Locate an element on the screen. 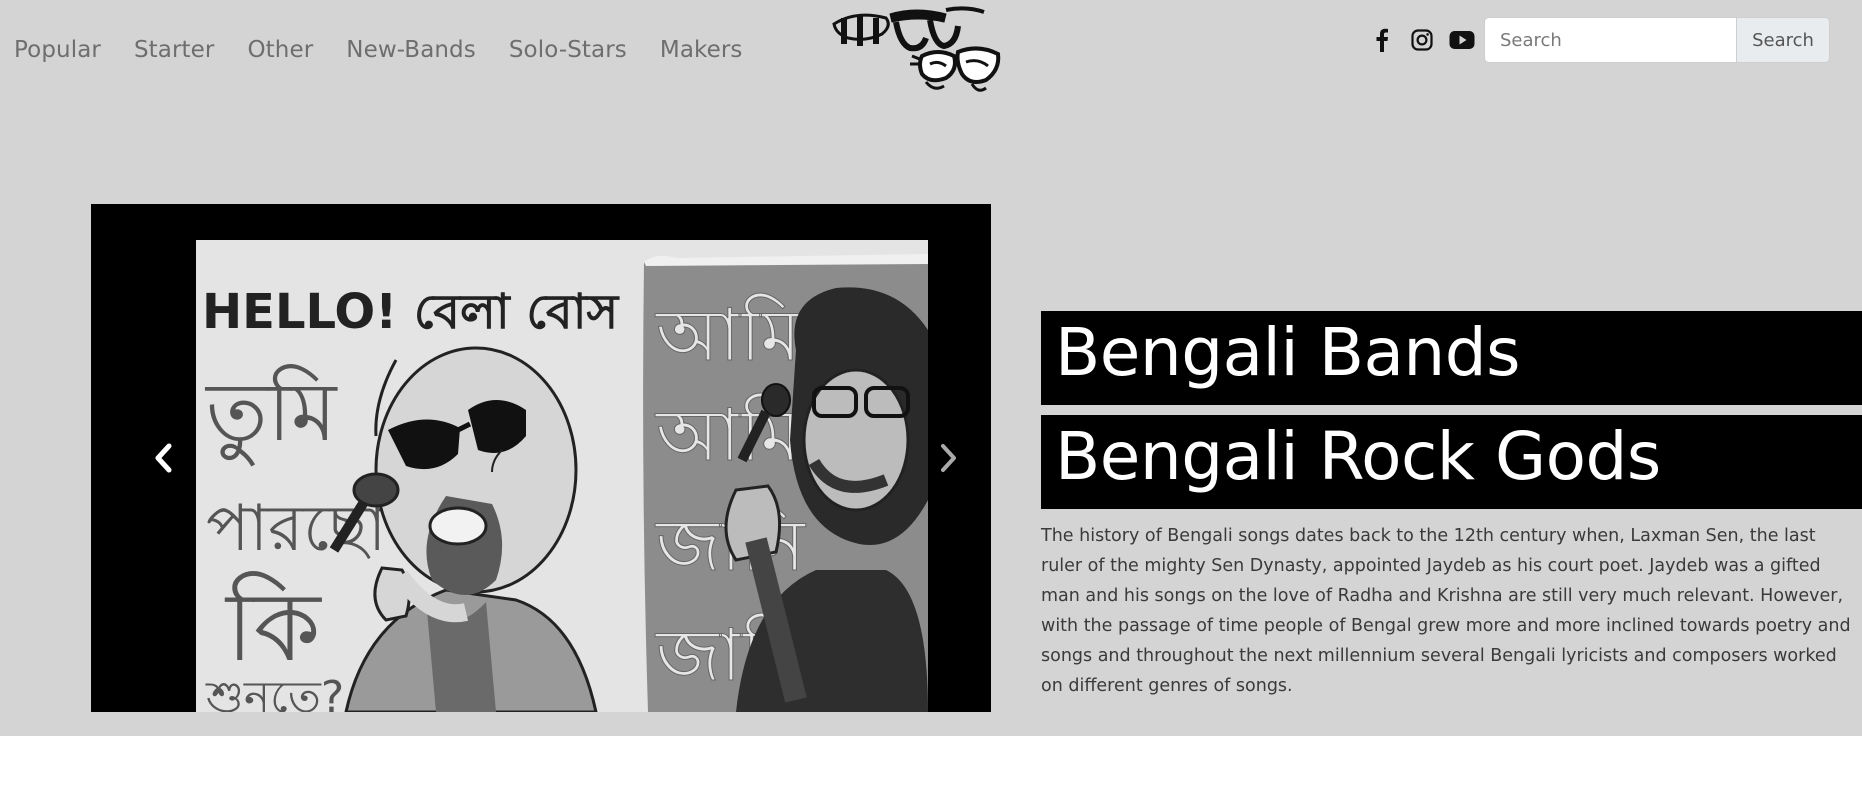 This screenshot has height=789, width=1862. nav-link-popular: Popular is located at coordinates (57, 50).